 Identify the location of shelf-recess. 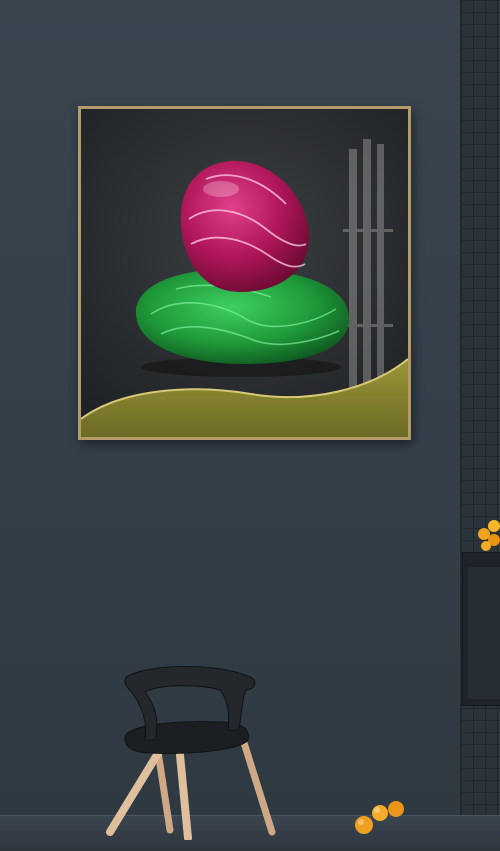
(484, 633).